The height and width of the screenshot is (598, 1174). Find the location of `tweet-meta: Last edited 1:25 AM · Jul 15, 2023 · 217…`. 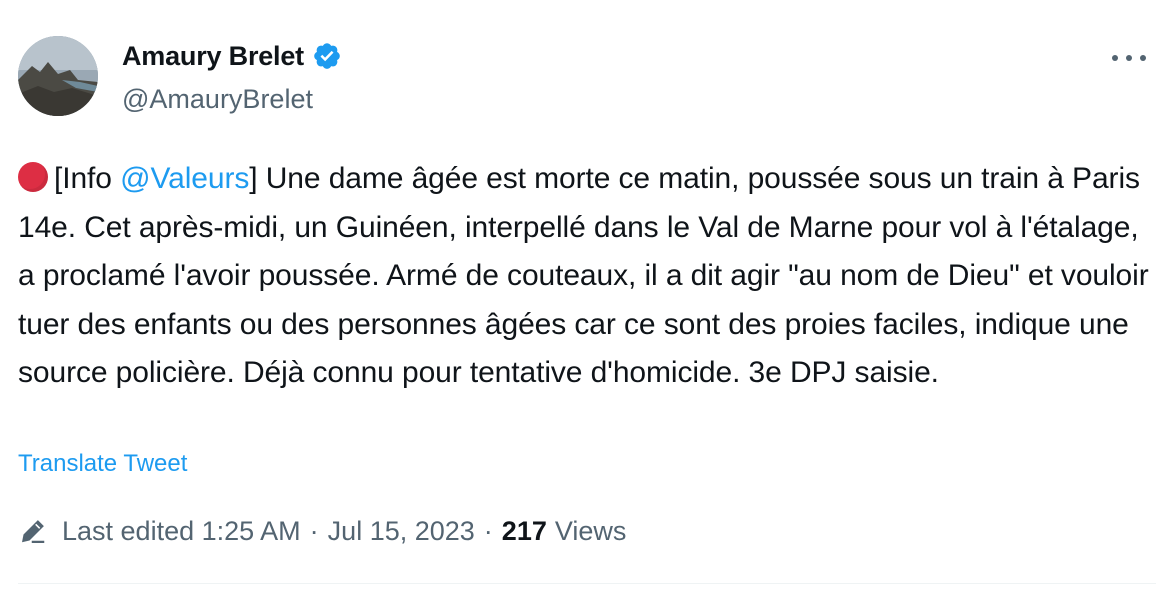

tweet-meta: Last edited 1:25 AM · Jul 15, 2023 · 217… is located at coordinates (322, 531).